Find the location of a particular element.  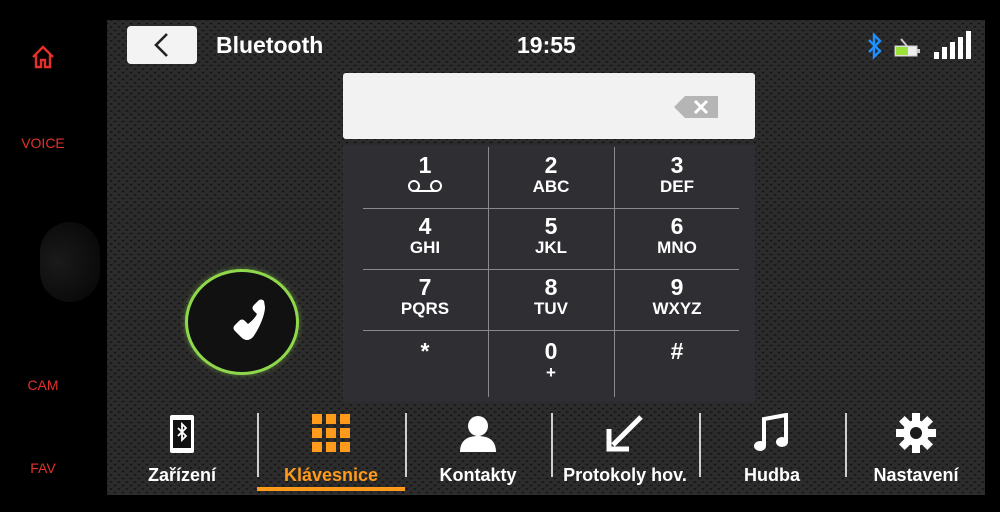

key-digit: # is located at coordinates (677, 351).